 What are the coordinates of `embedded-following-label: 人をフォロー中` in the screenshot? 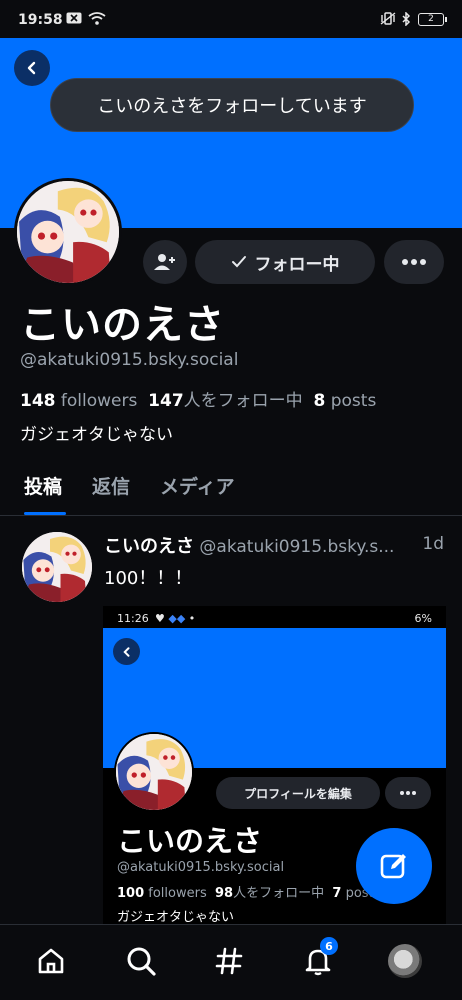 It's located at (279, 893).